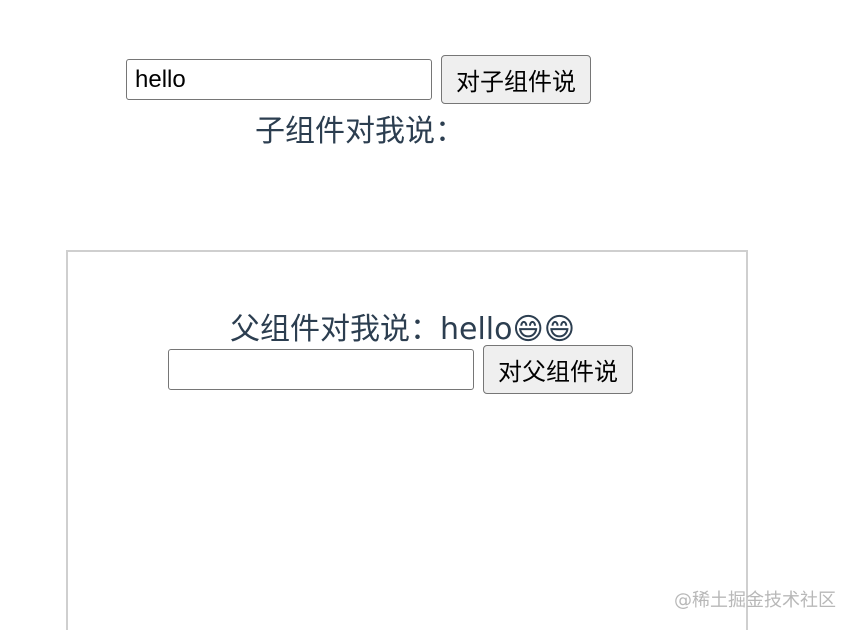 The height and width of the screenshot is (630, 854). What do you see at coordinates (360, 131) in the screenshot?
I see `child-message-label: 子组件对我说：` at bounding box center [360, 131].